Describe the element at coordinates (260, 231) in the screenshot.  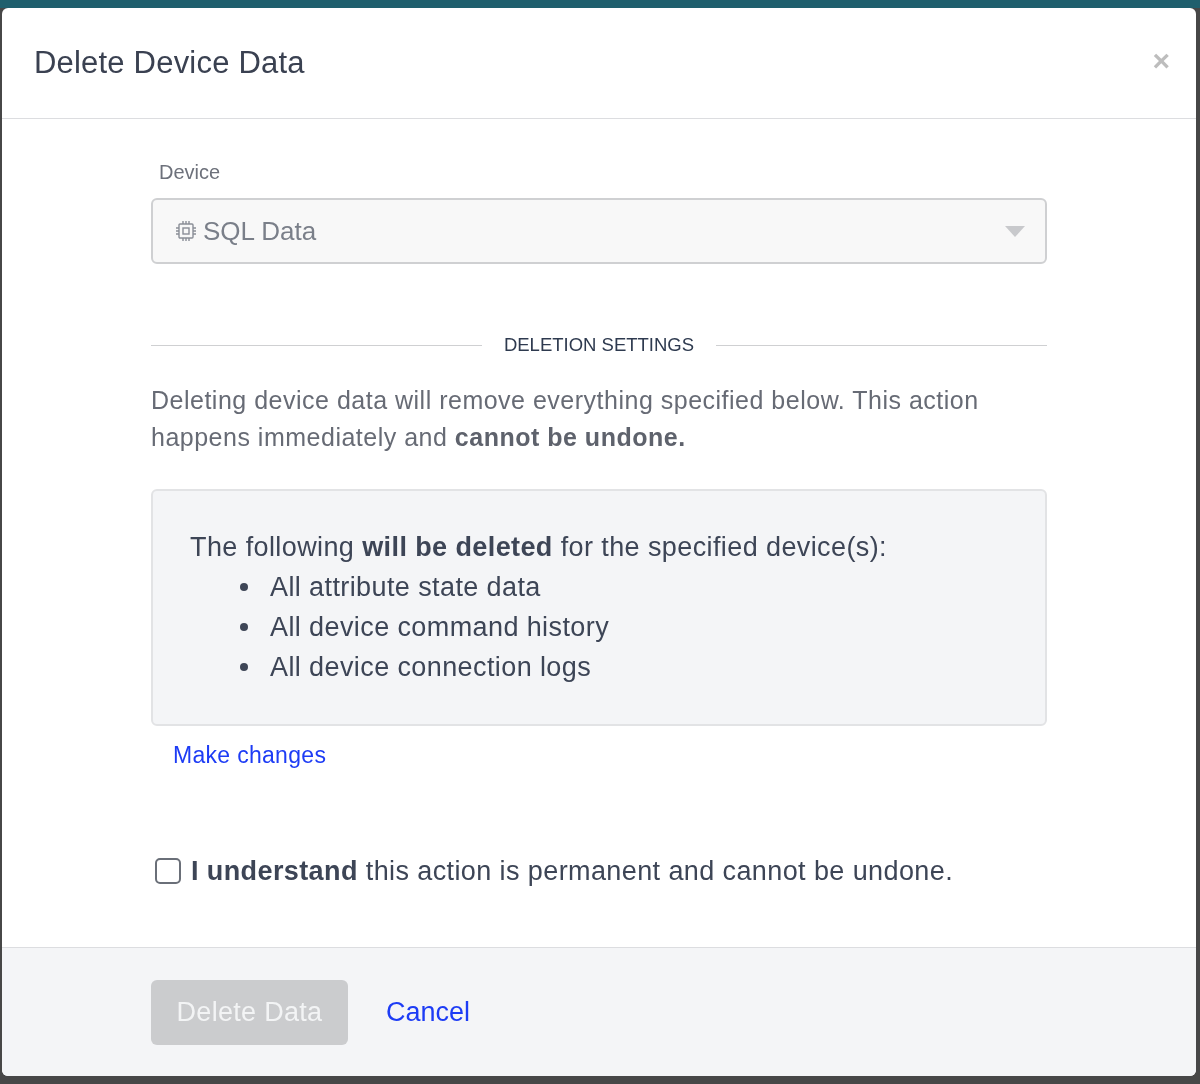
I see `select-value: SQL Data` at that location.